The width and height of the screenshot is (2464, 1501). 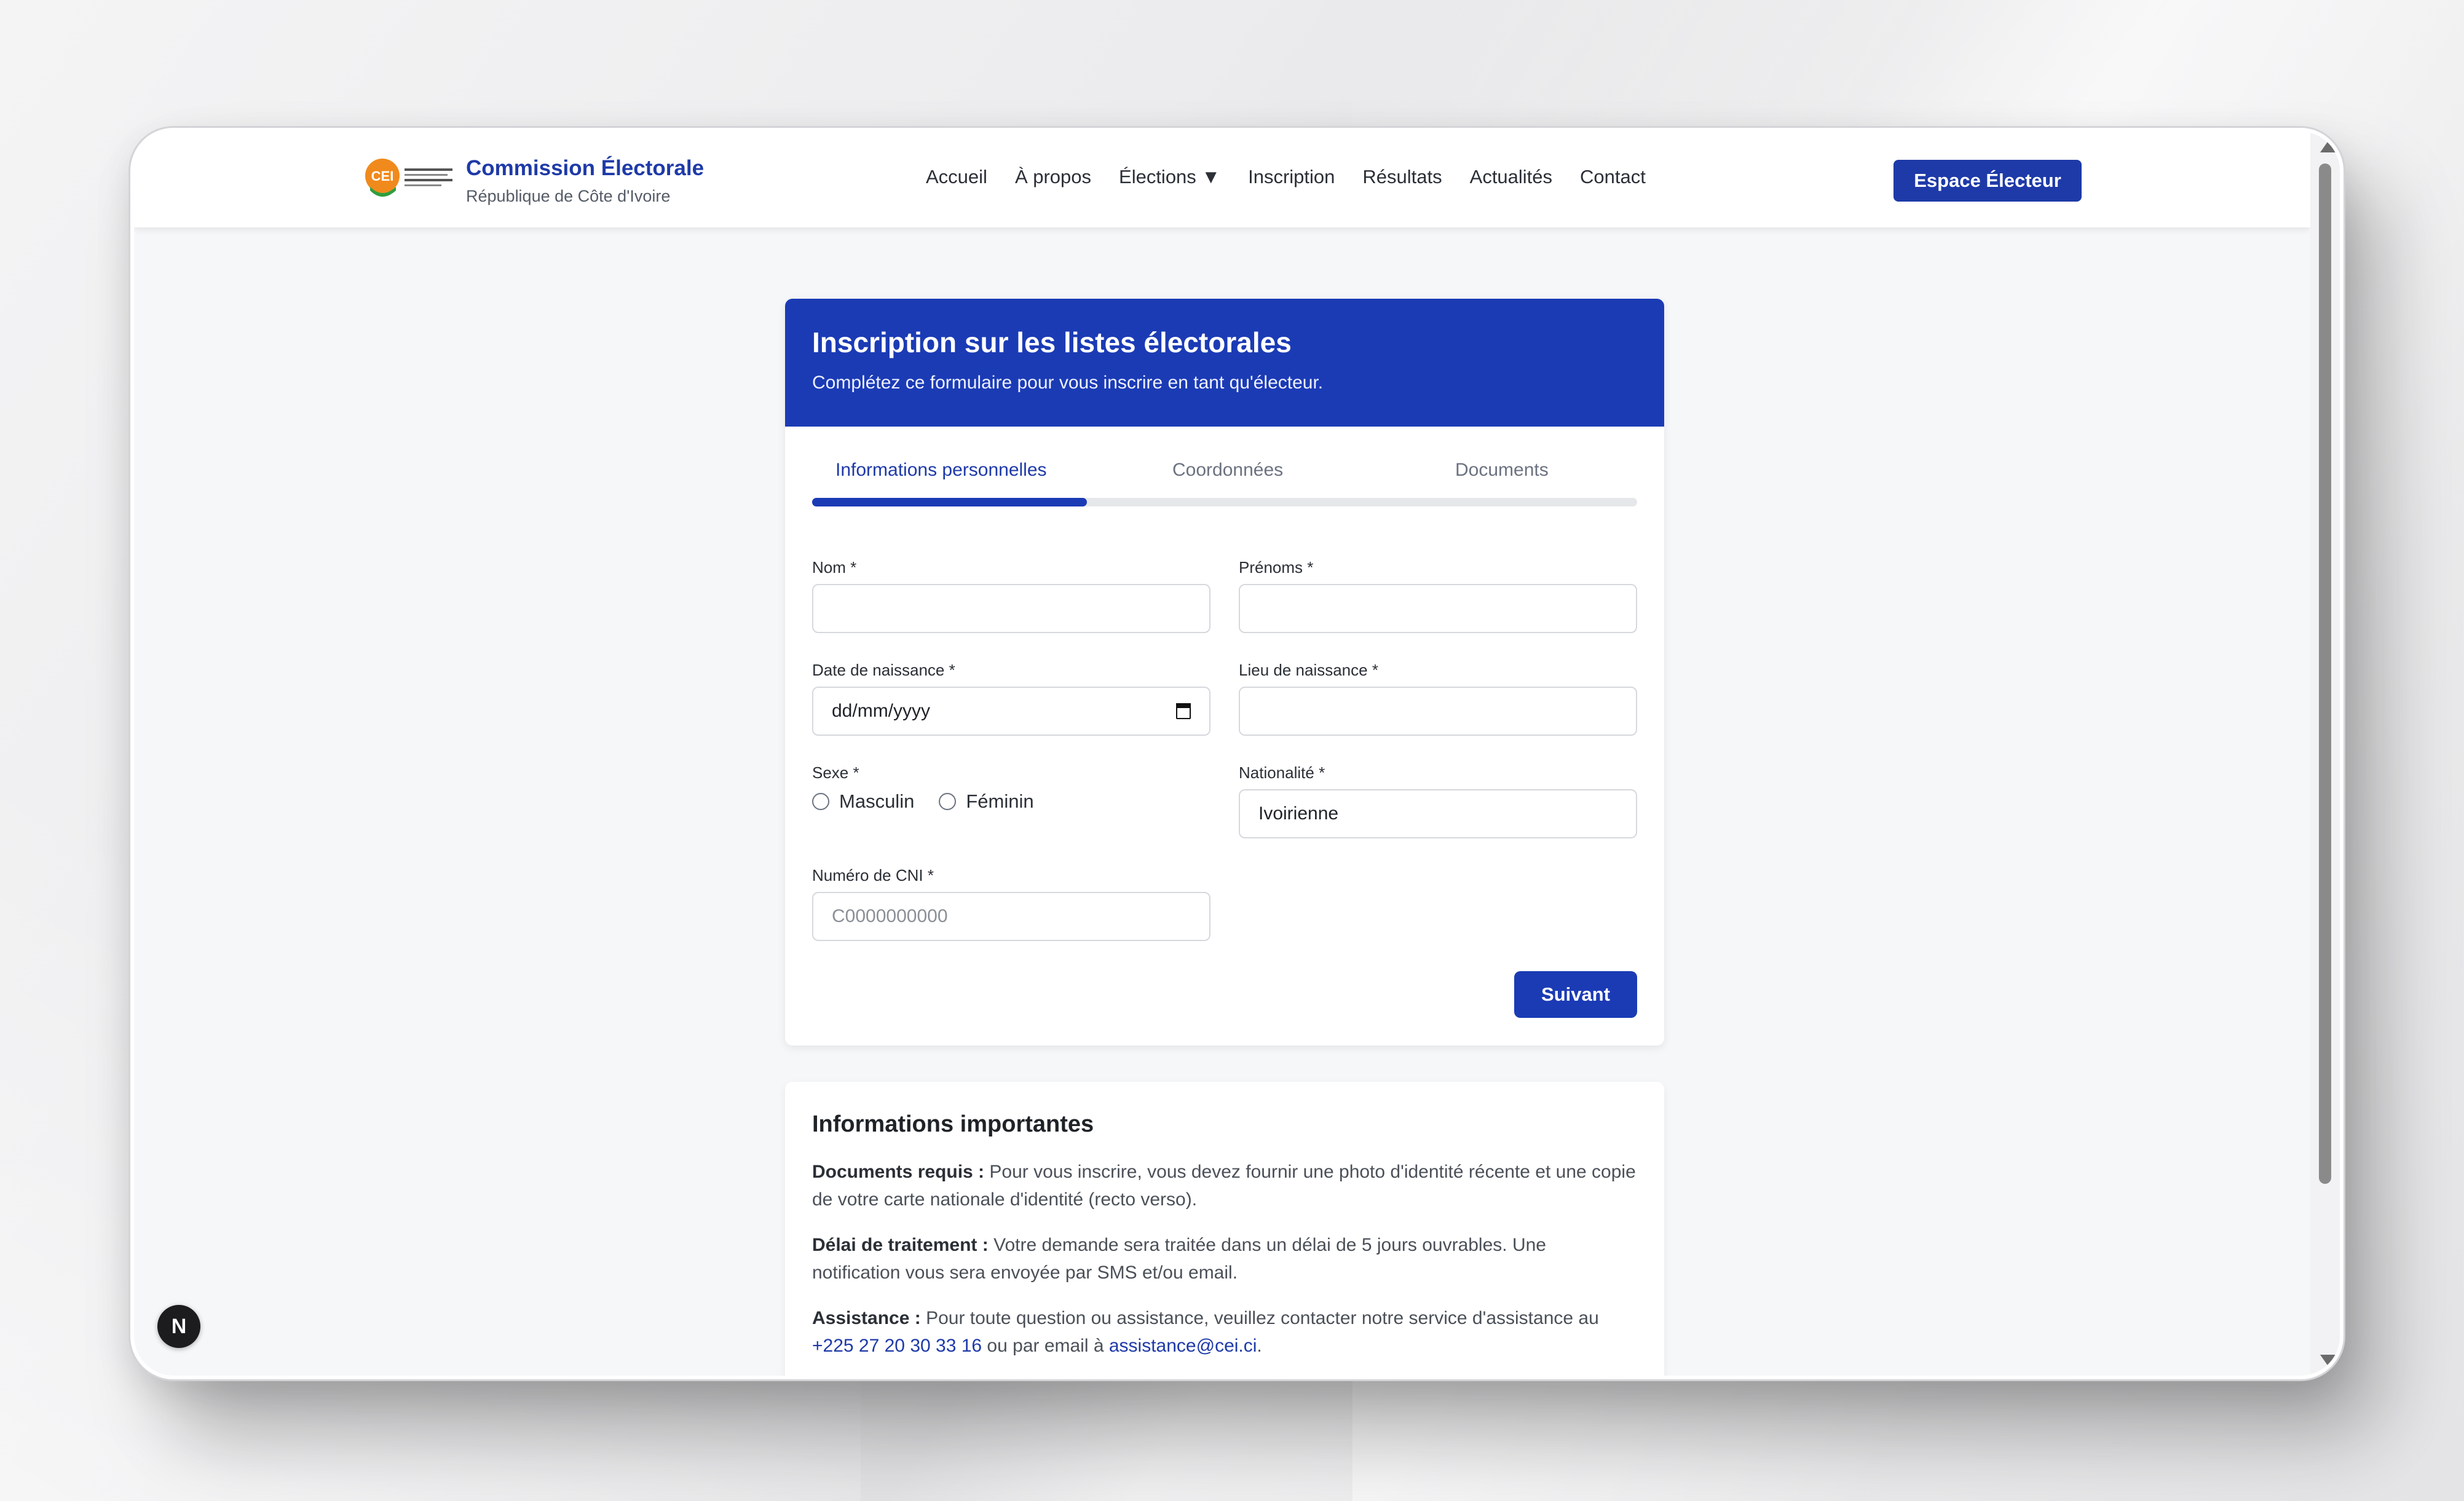 I want to click on radio-masculin-label: Masculin, so click(x=876, y=801).